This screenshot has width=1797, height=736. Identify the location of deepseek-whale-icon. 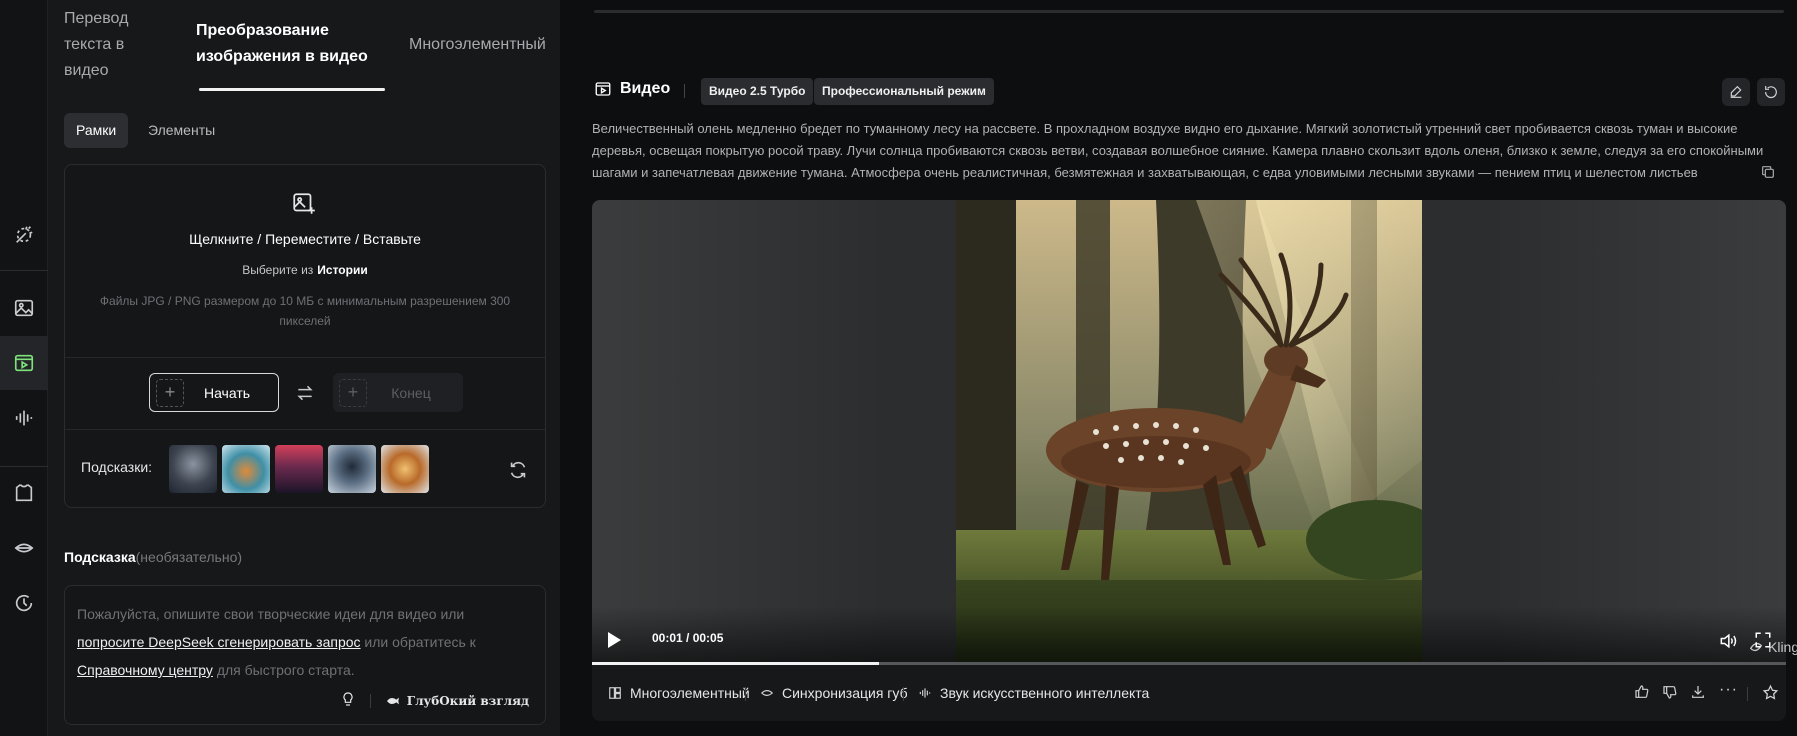
(392, 700).